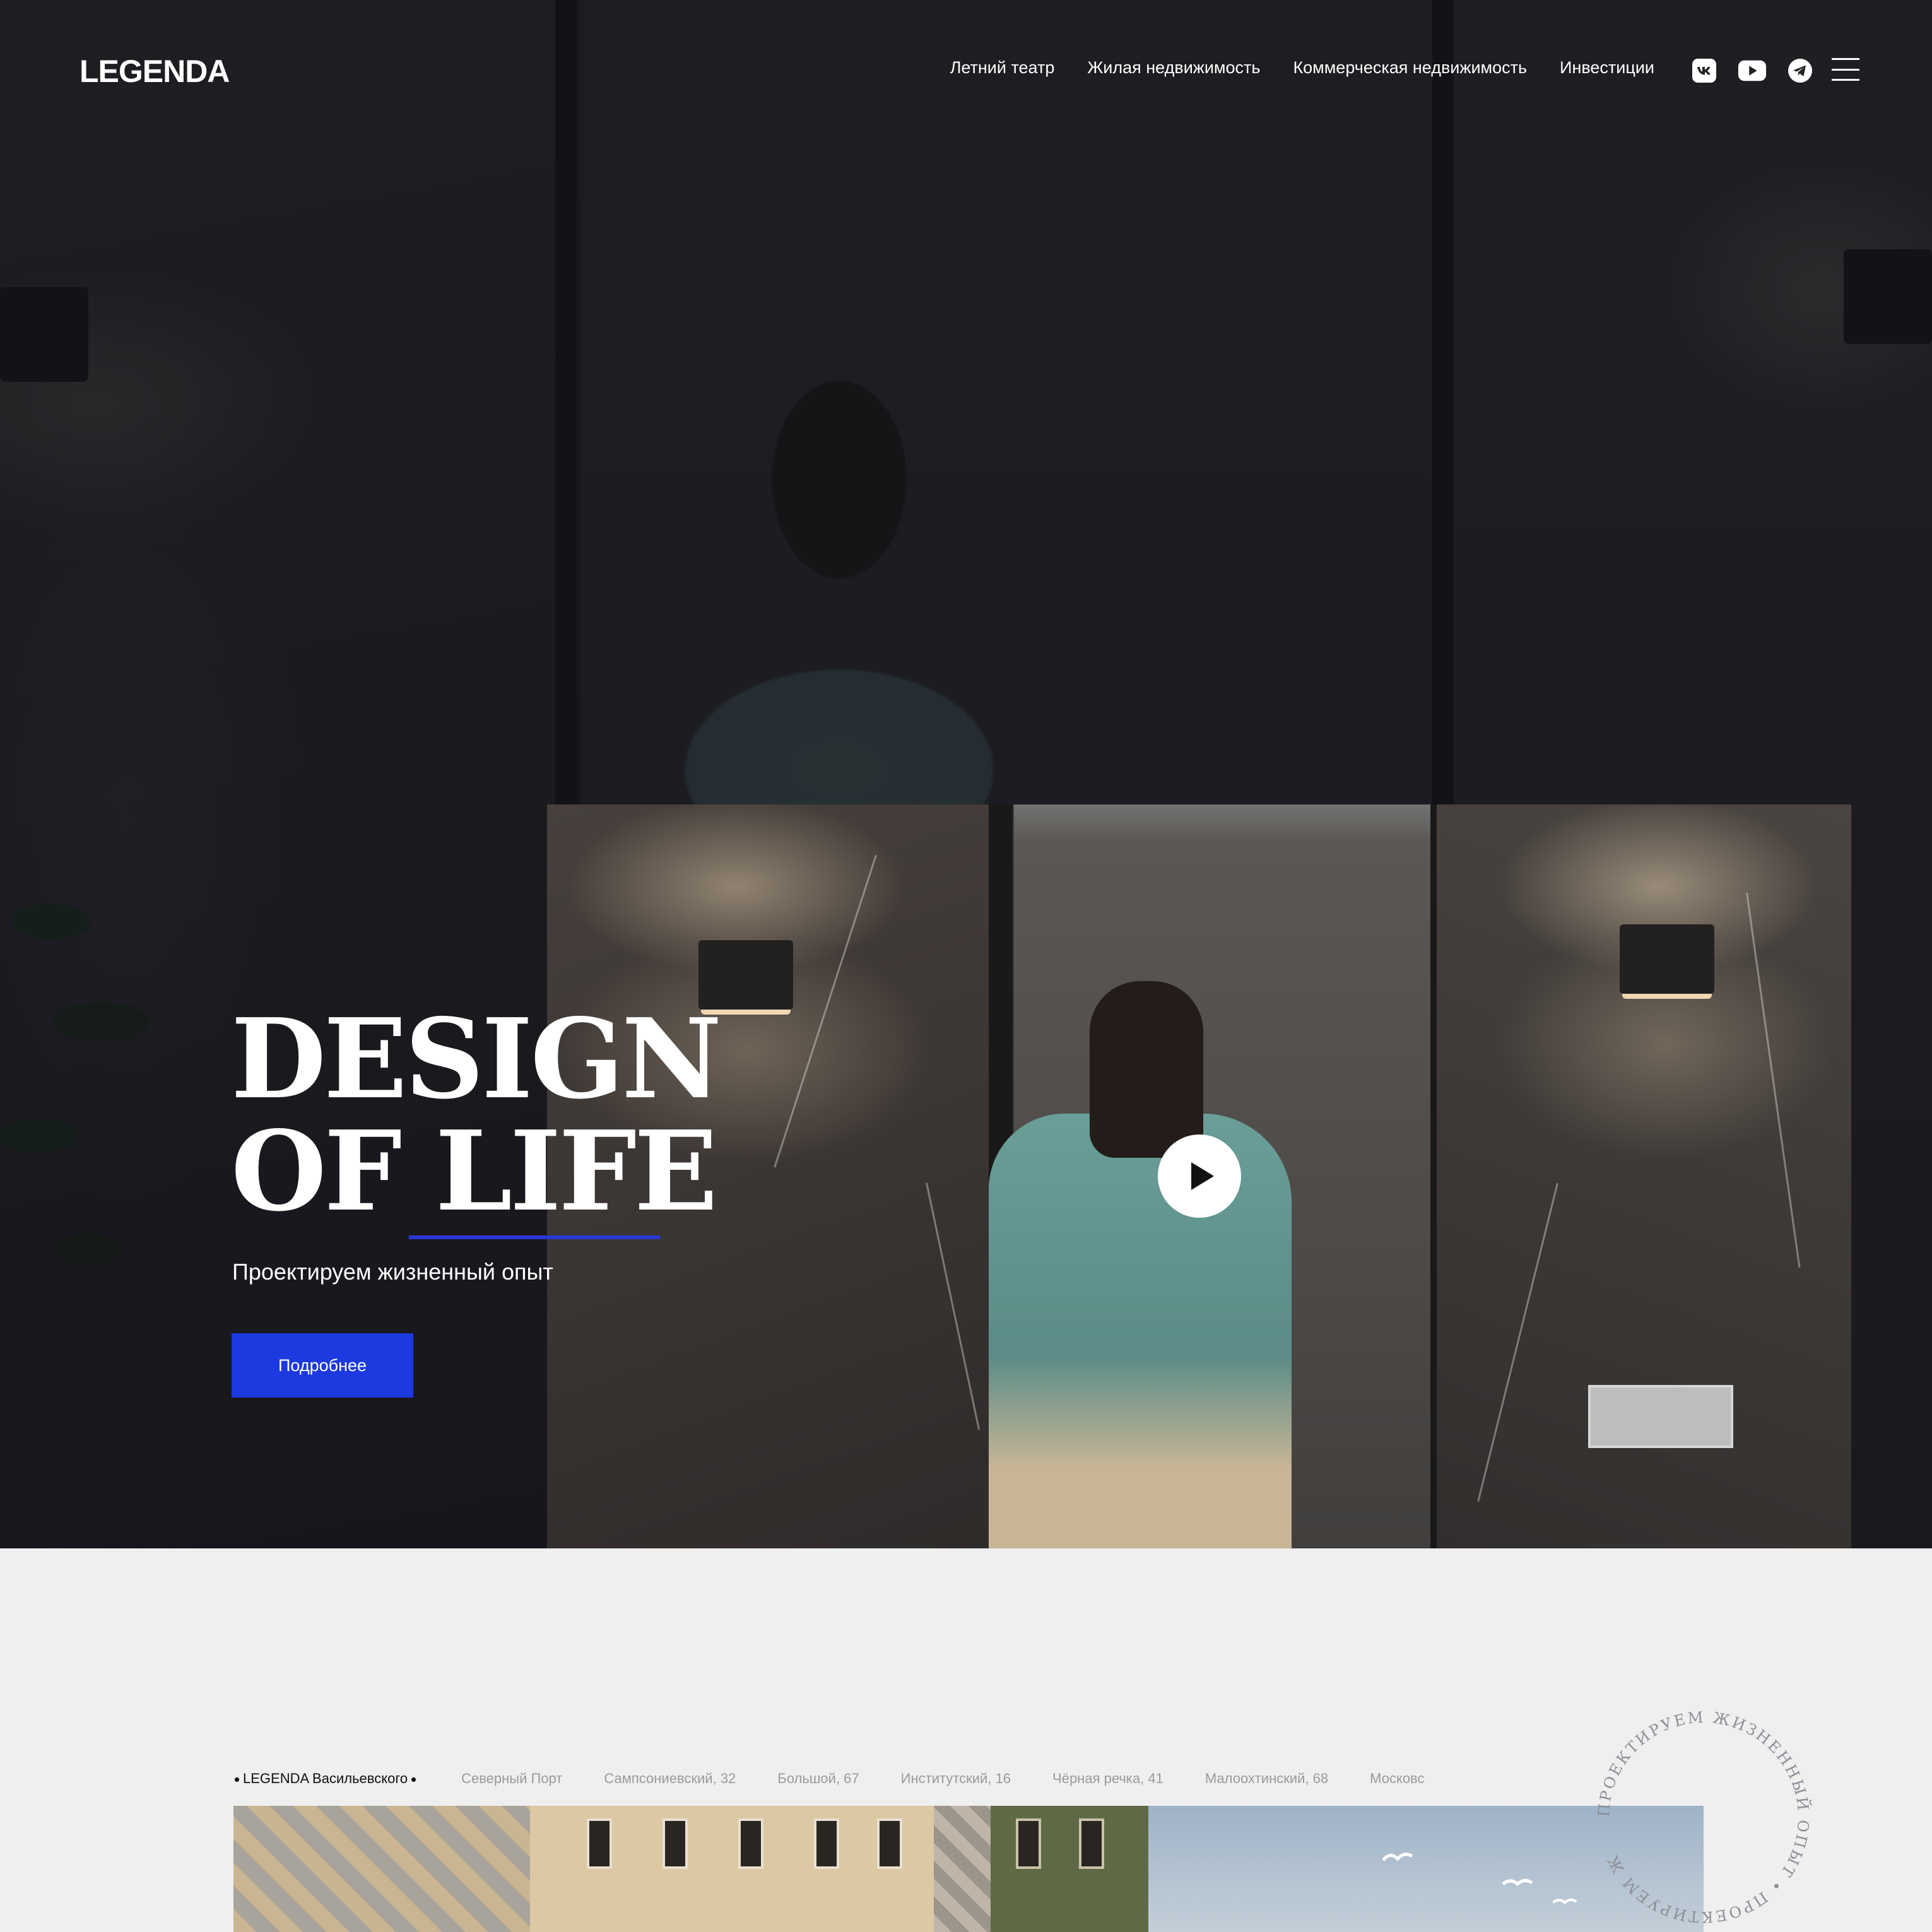  Describe the element at coordinates (534, 1237) in the screenshot. I see `headline-underline` at that location.